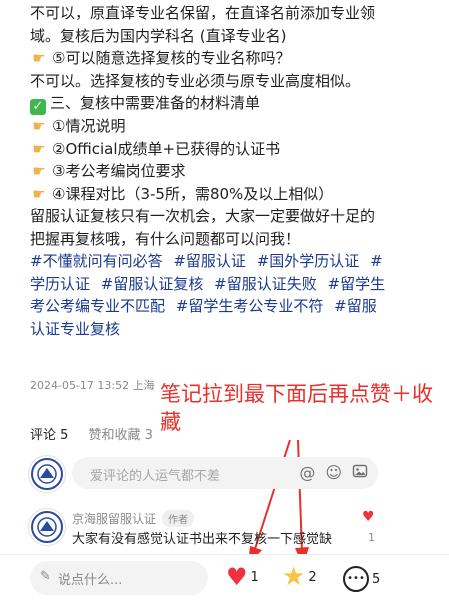 This screenshot has width=449, height=600. Describe the element at coordinates (333, 473) in the screenshot. I see `emoji-icon: ☺` at that location.